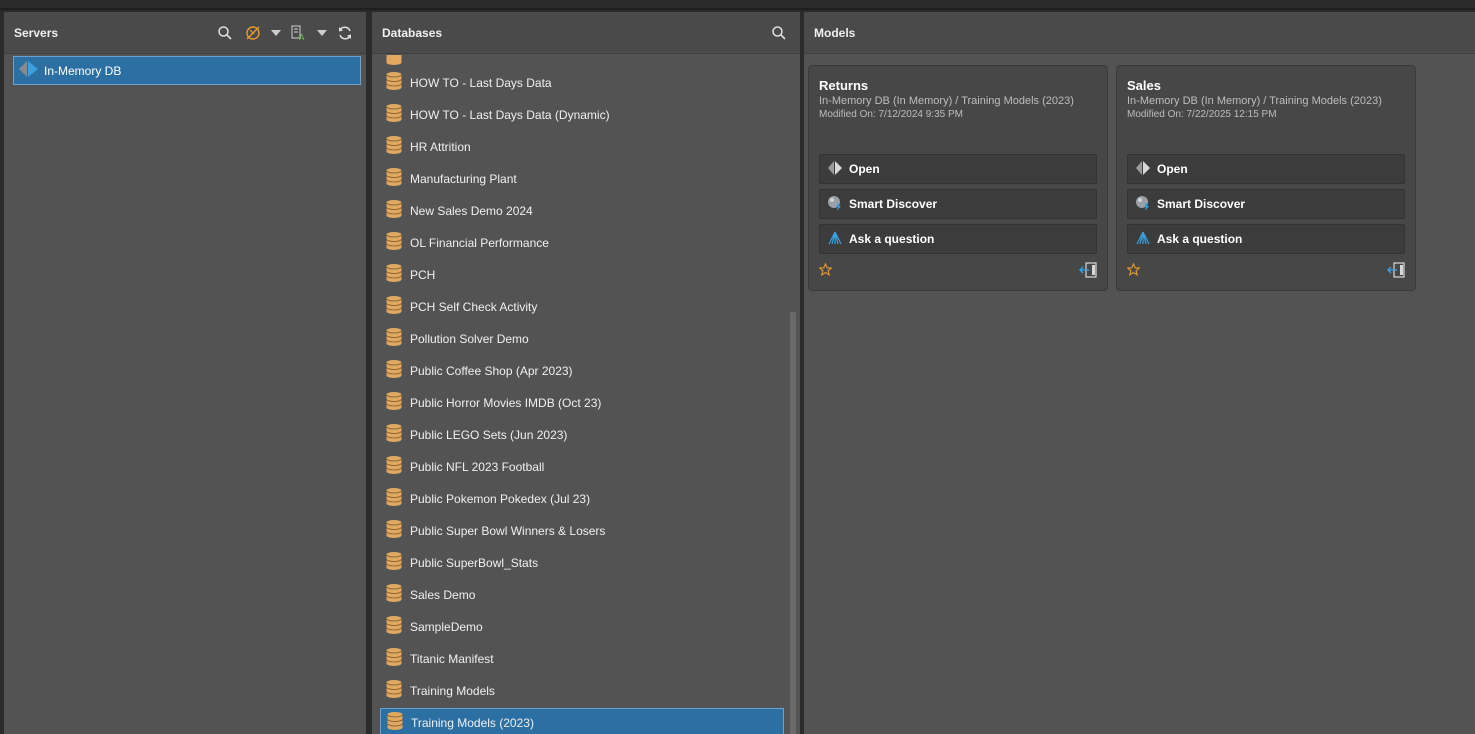 This screenshot has height=734, width=1475. What do you see at coordinates (477, 467) in the screenshot?
I see `database-label: Public NFL 2023 Football` at bounding box center [477, 467].